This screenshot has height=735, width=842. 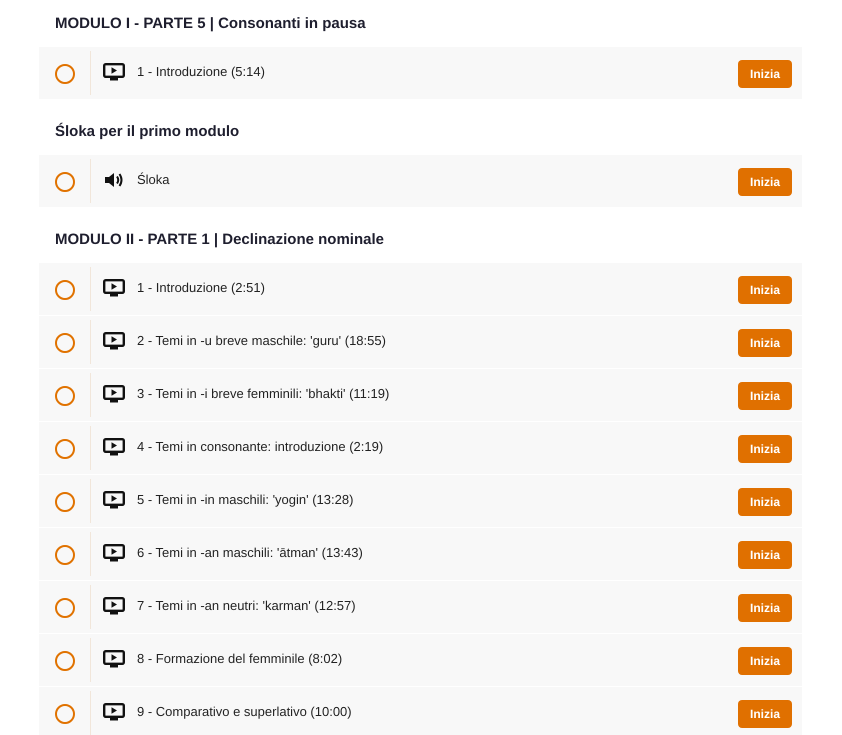 I want to click on lesson-title: 1 - Introduzione (2:51), so click(x=437, y=288).